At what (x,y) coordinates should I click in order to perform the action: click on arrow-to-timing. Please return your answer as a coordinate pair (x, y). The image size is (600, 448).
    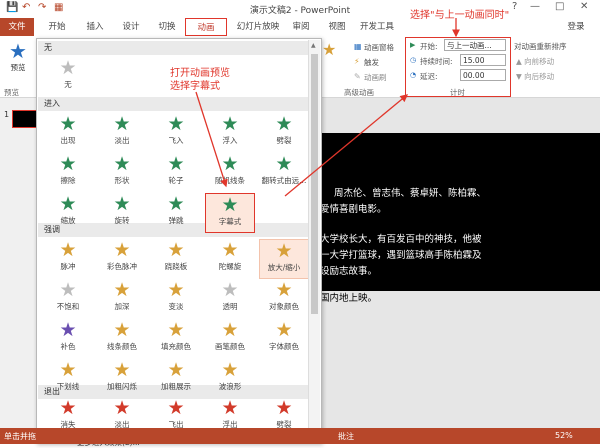
    Looking at the image, I should click on (346, 145).